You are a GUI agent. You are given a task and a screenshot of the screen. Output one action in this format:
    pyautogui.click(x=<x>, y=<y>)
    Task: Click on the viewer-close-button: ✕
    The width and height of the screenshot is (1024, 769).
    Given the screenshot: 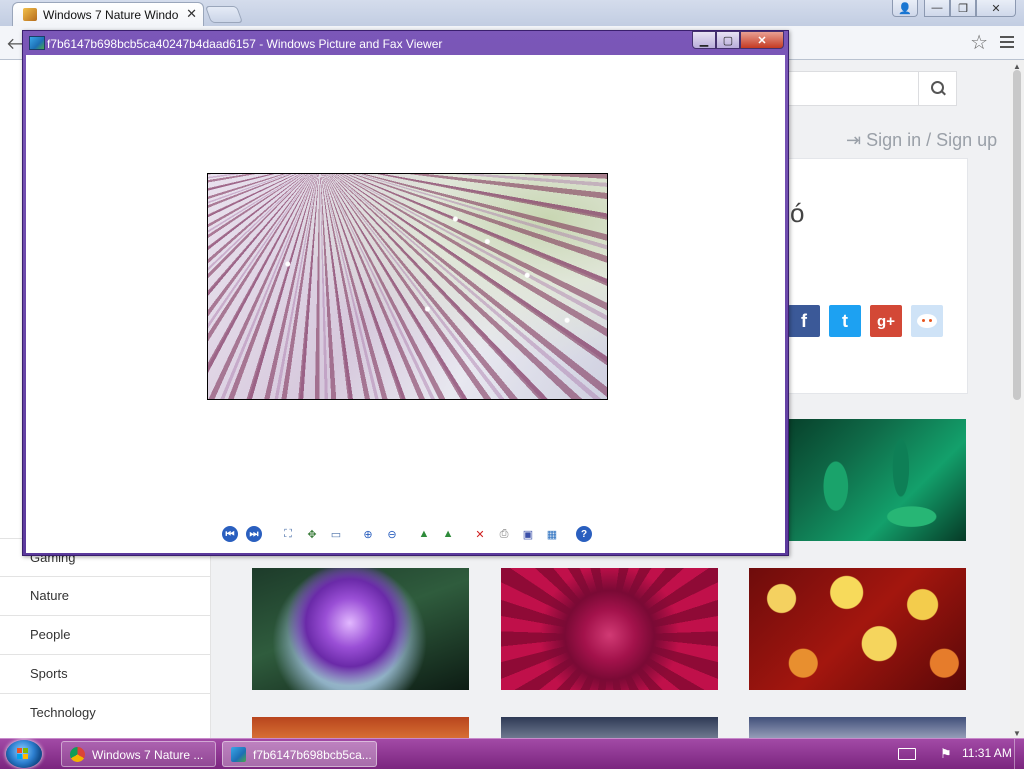 What is the action you would take?
    pyautogui.click(x=762, y=40)
    